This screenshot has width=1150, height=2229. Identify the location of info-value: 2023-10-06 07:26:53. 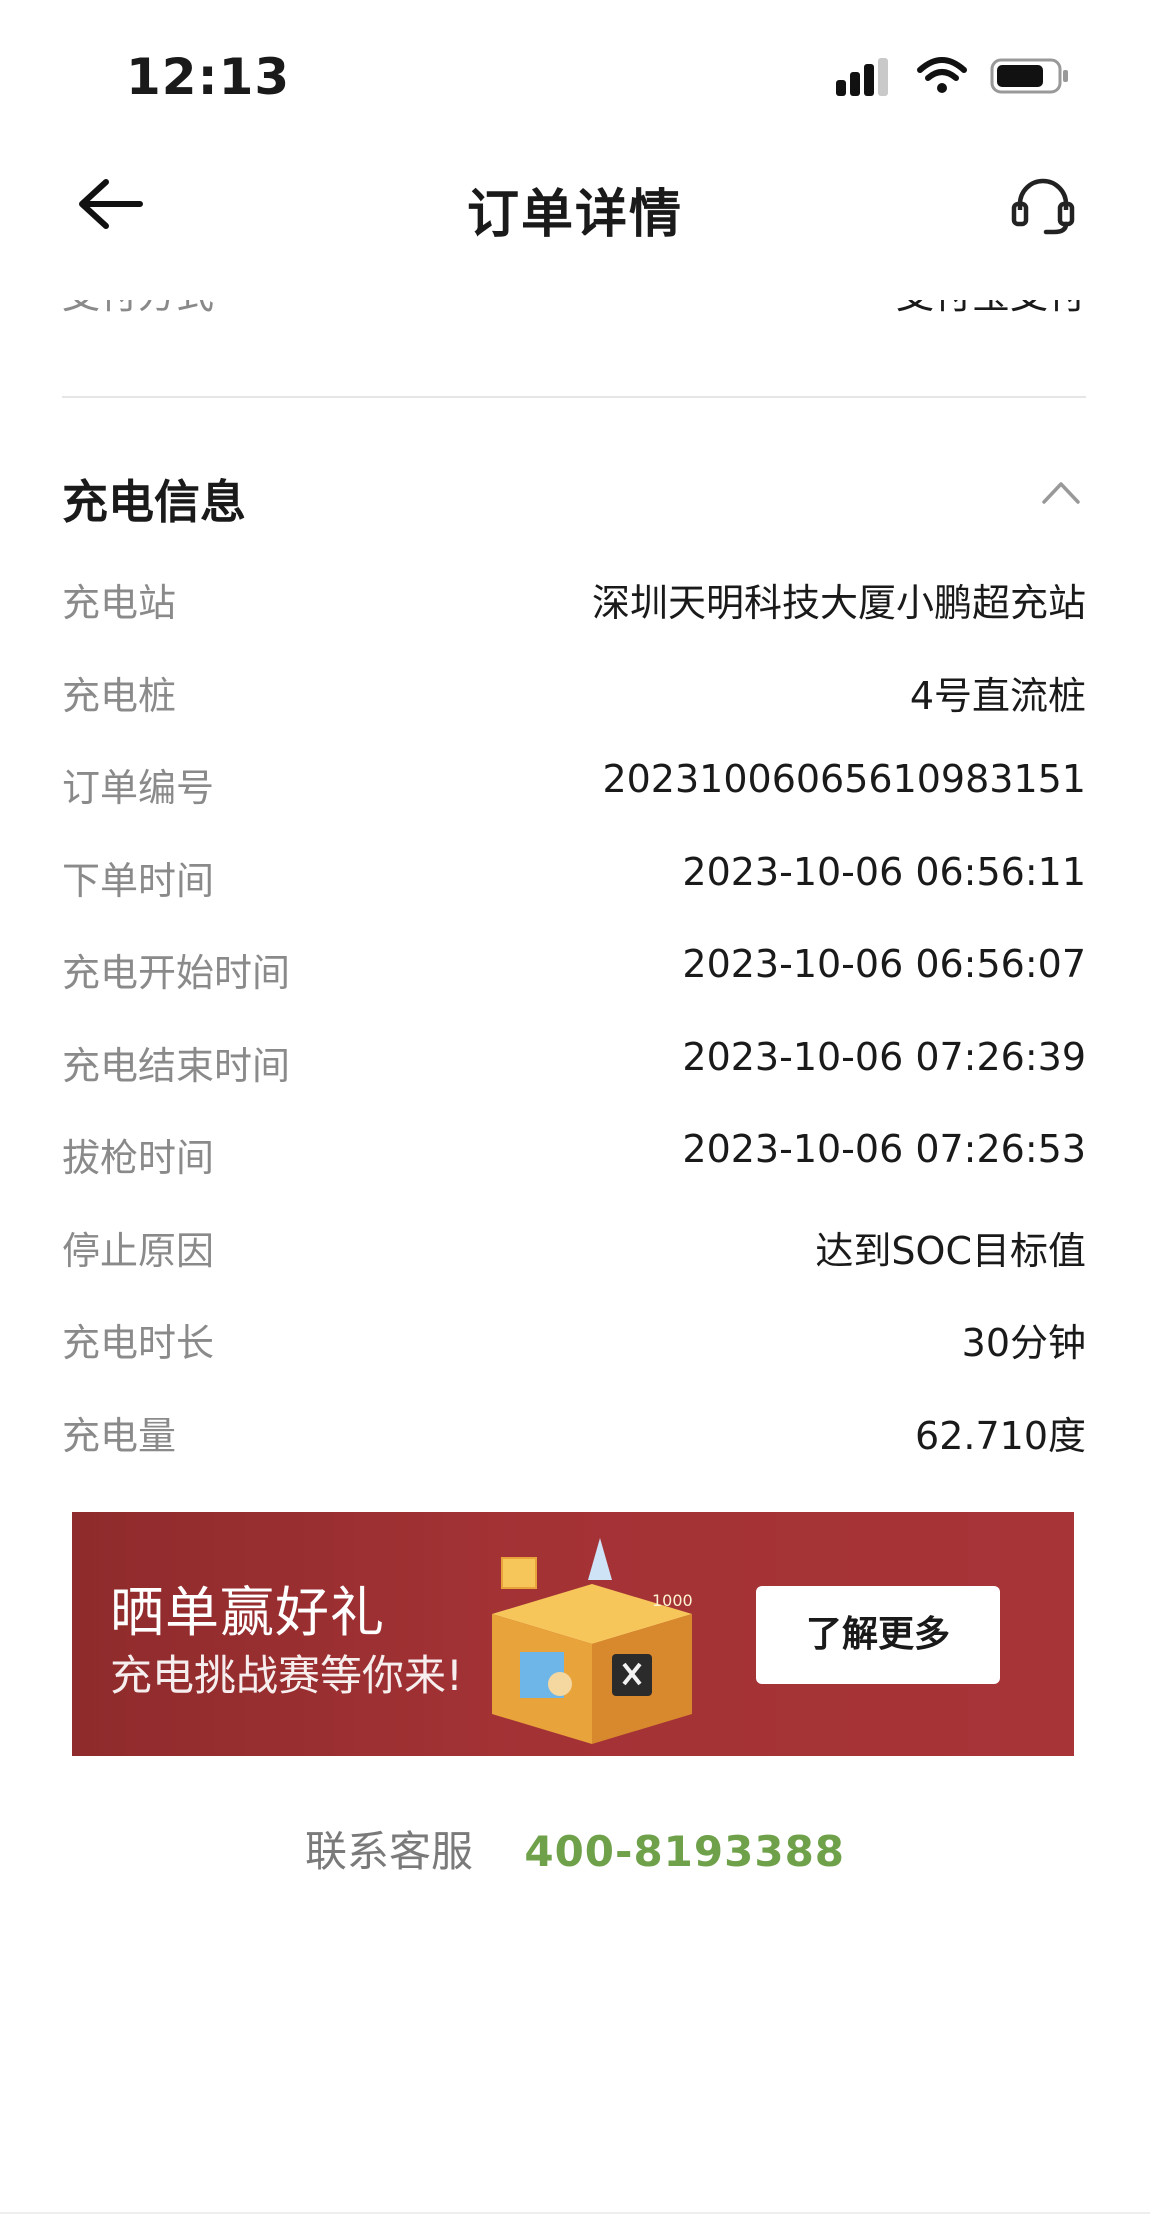
(884, 1149).